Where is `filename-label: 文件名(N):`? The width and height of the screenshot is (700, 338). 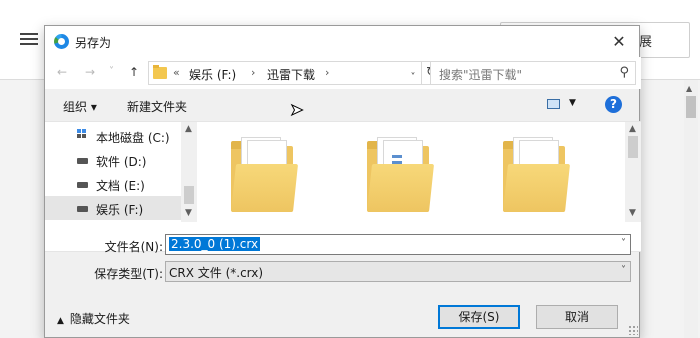
filename-label: 文件名(N): is located at coordinates (133, 247).